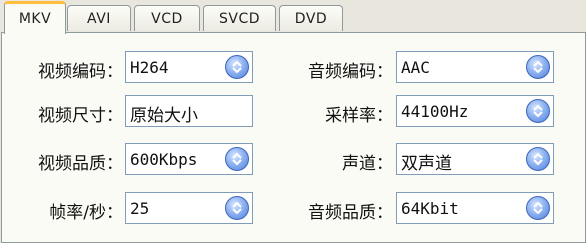 The height and width of the screenshot is (243, 586). I want to click on channel-select: 双声道, so click(475, 159).